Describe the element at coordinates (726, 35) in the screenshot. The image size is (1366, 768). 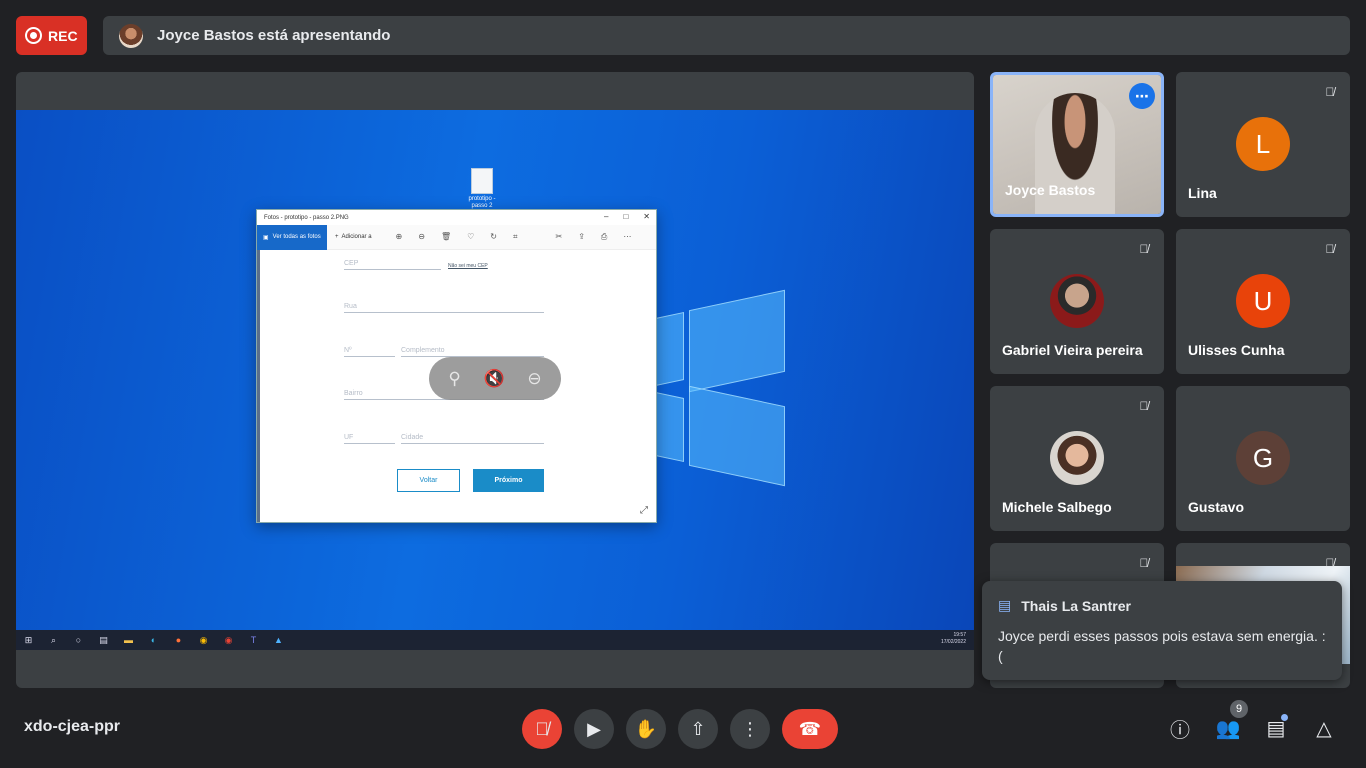
I see `presenting-banner: Joyce Bastos está apresentando` at that location.